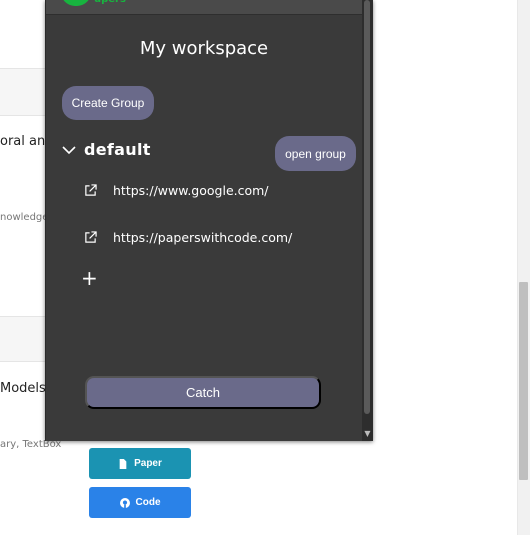 The width and height of the screenshot is (530, 535). I want to click on popup-header: upers, so click(204, 7).